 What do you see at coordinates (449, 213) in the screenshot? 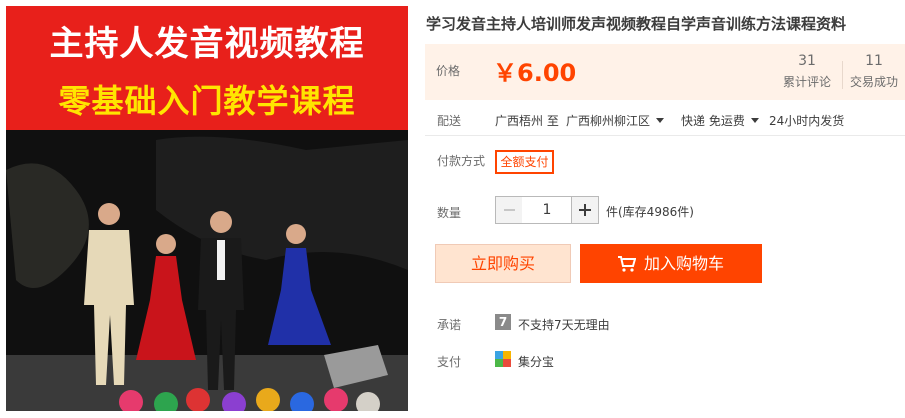
I see `quantity-label: 数量` at bounding box center [449, 213].